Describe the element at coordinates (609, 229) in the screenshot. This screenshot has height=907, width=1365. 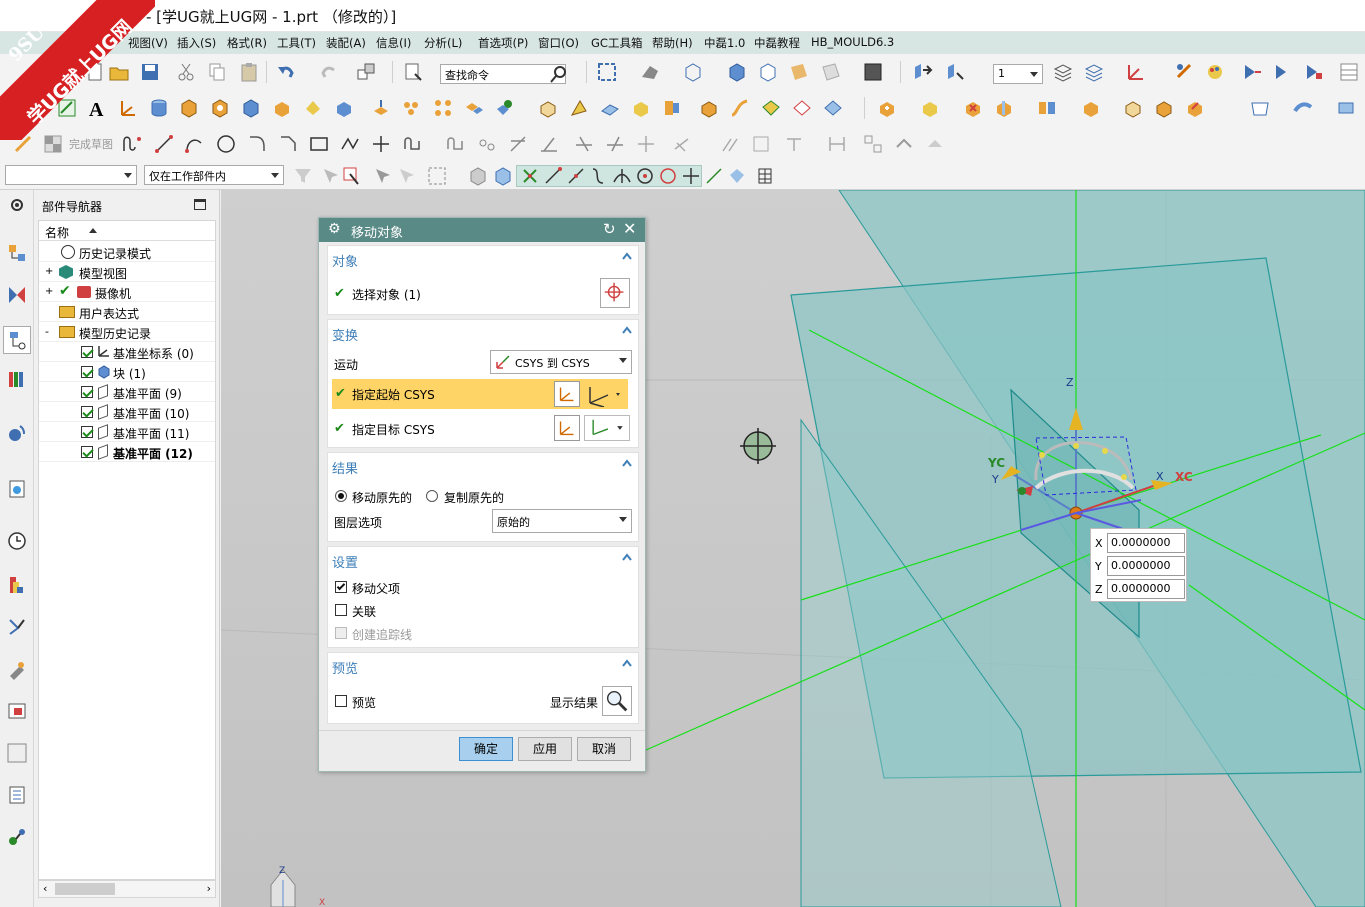
I see `reset-icon: ↻` at that location.